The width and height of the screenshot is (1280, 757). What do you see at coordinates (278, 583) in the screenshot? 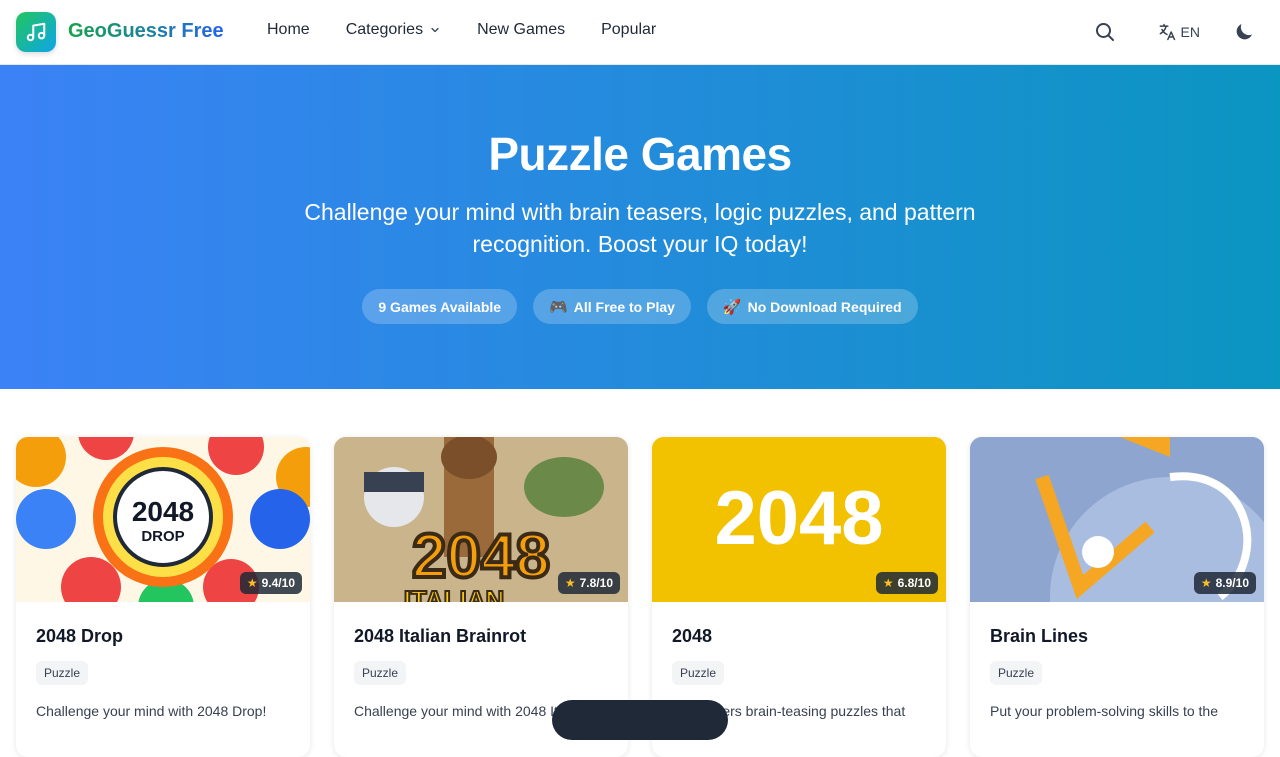
I see `rating-value: 9.4/10` at bounding box center [278, 583].